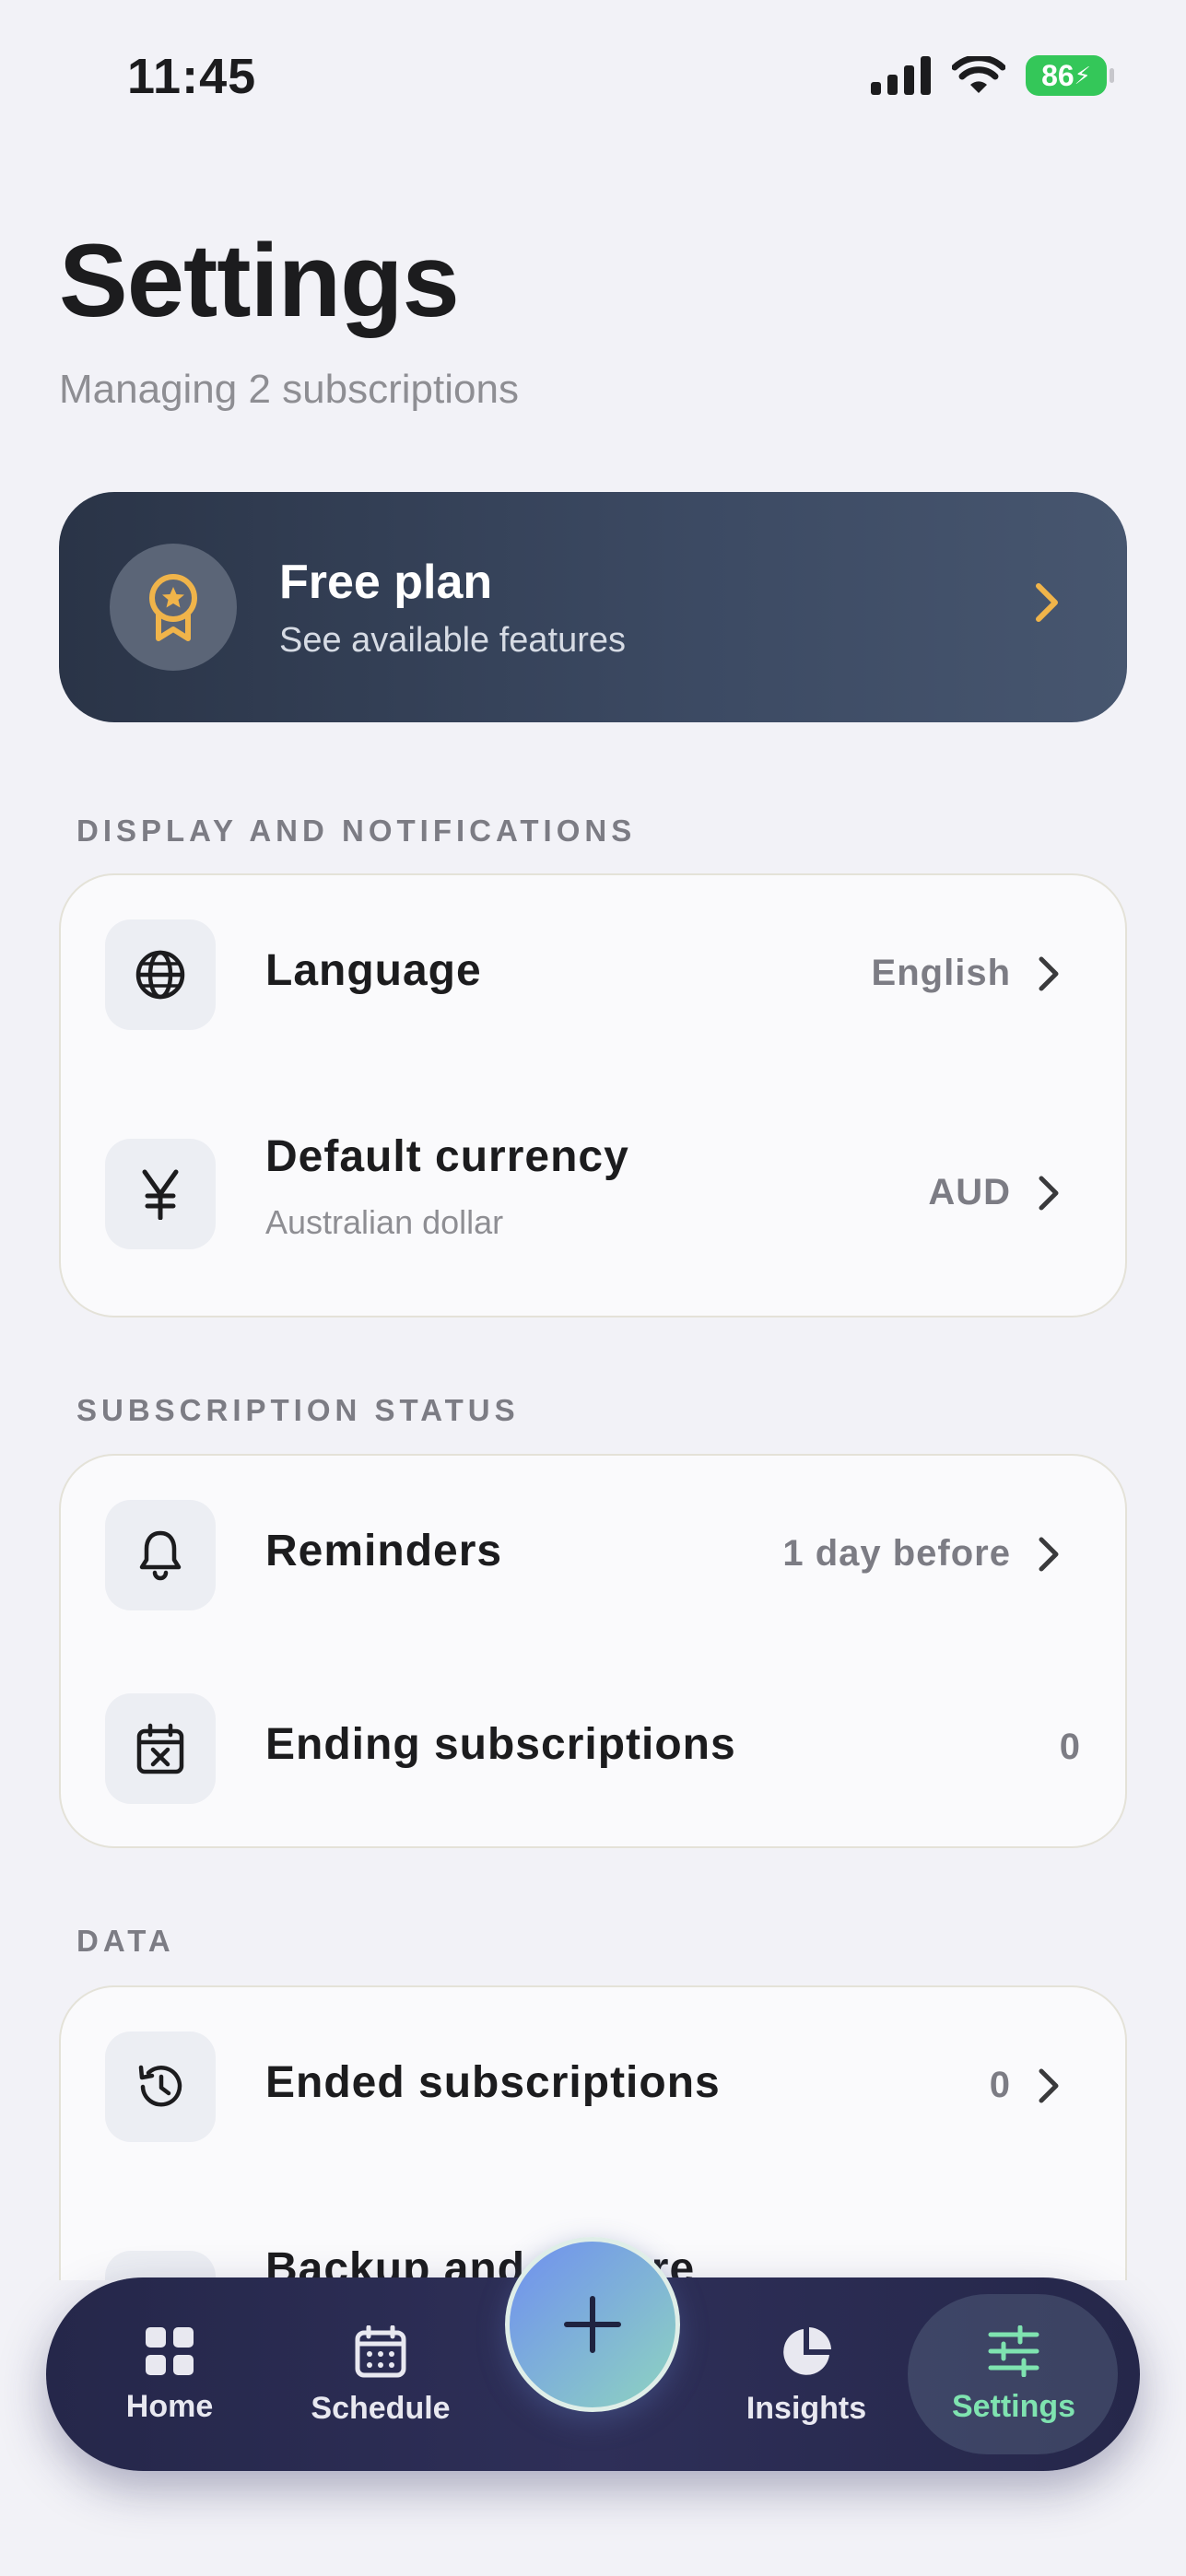  Describe the element at coordinates (896, 1553) in the screenshot. I see `reminders-value: 1 day before` at that location.